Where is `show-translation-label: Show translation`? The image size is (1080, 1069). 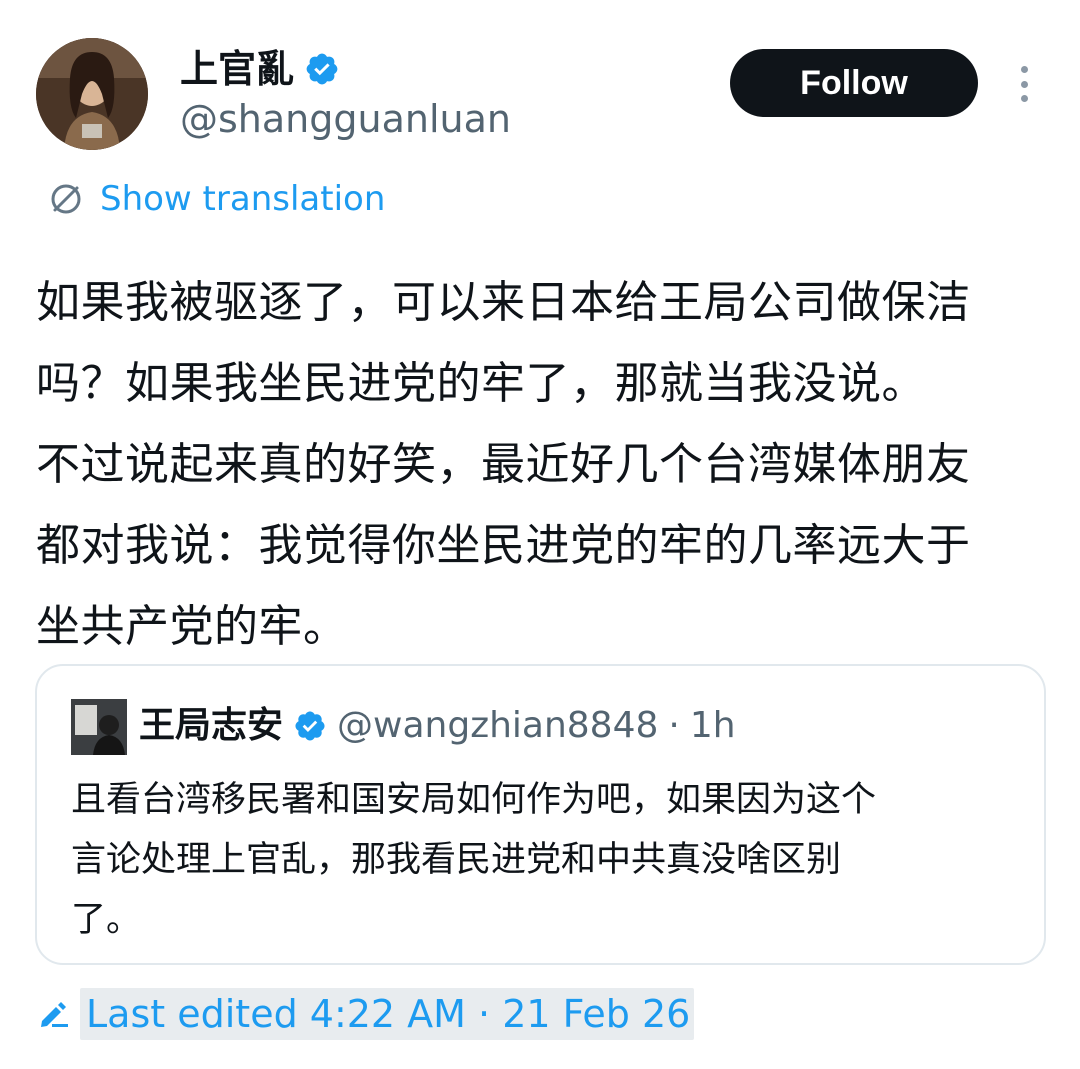 show-translation-label: Show translation is located at coordinates (242, 199).